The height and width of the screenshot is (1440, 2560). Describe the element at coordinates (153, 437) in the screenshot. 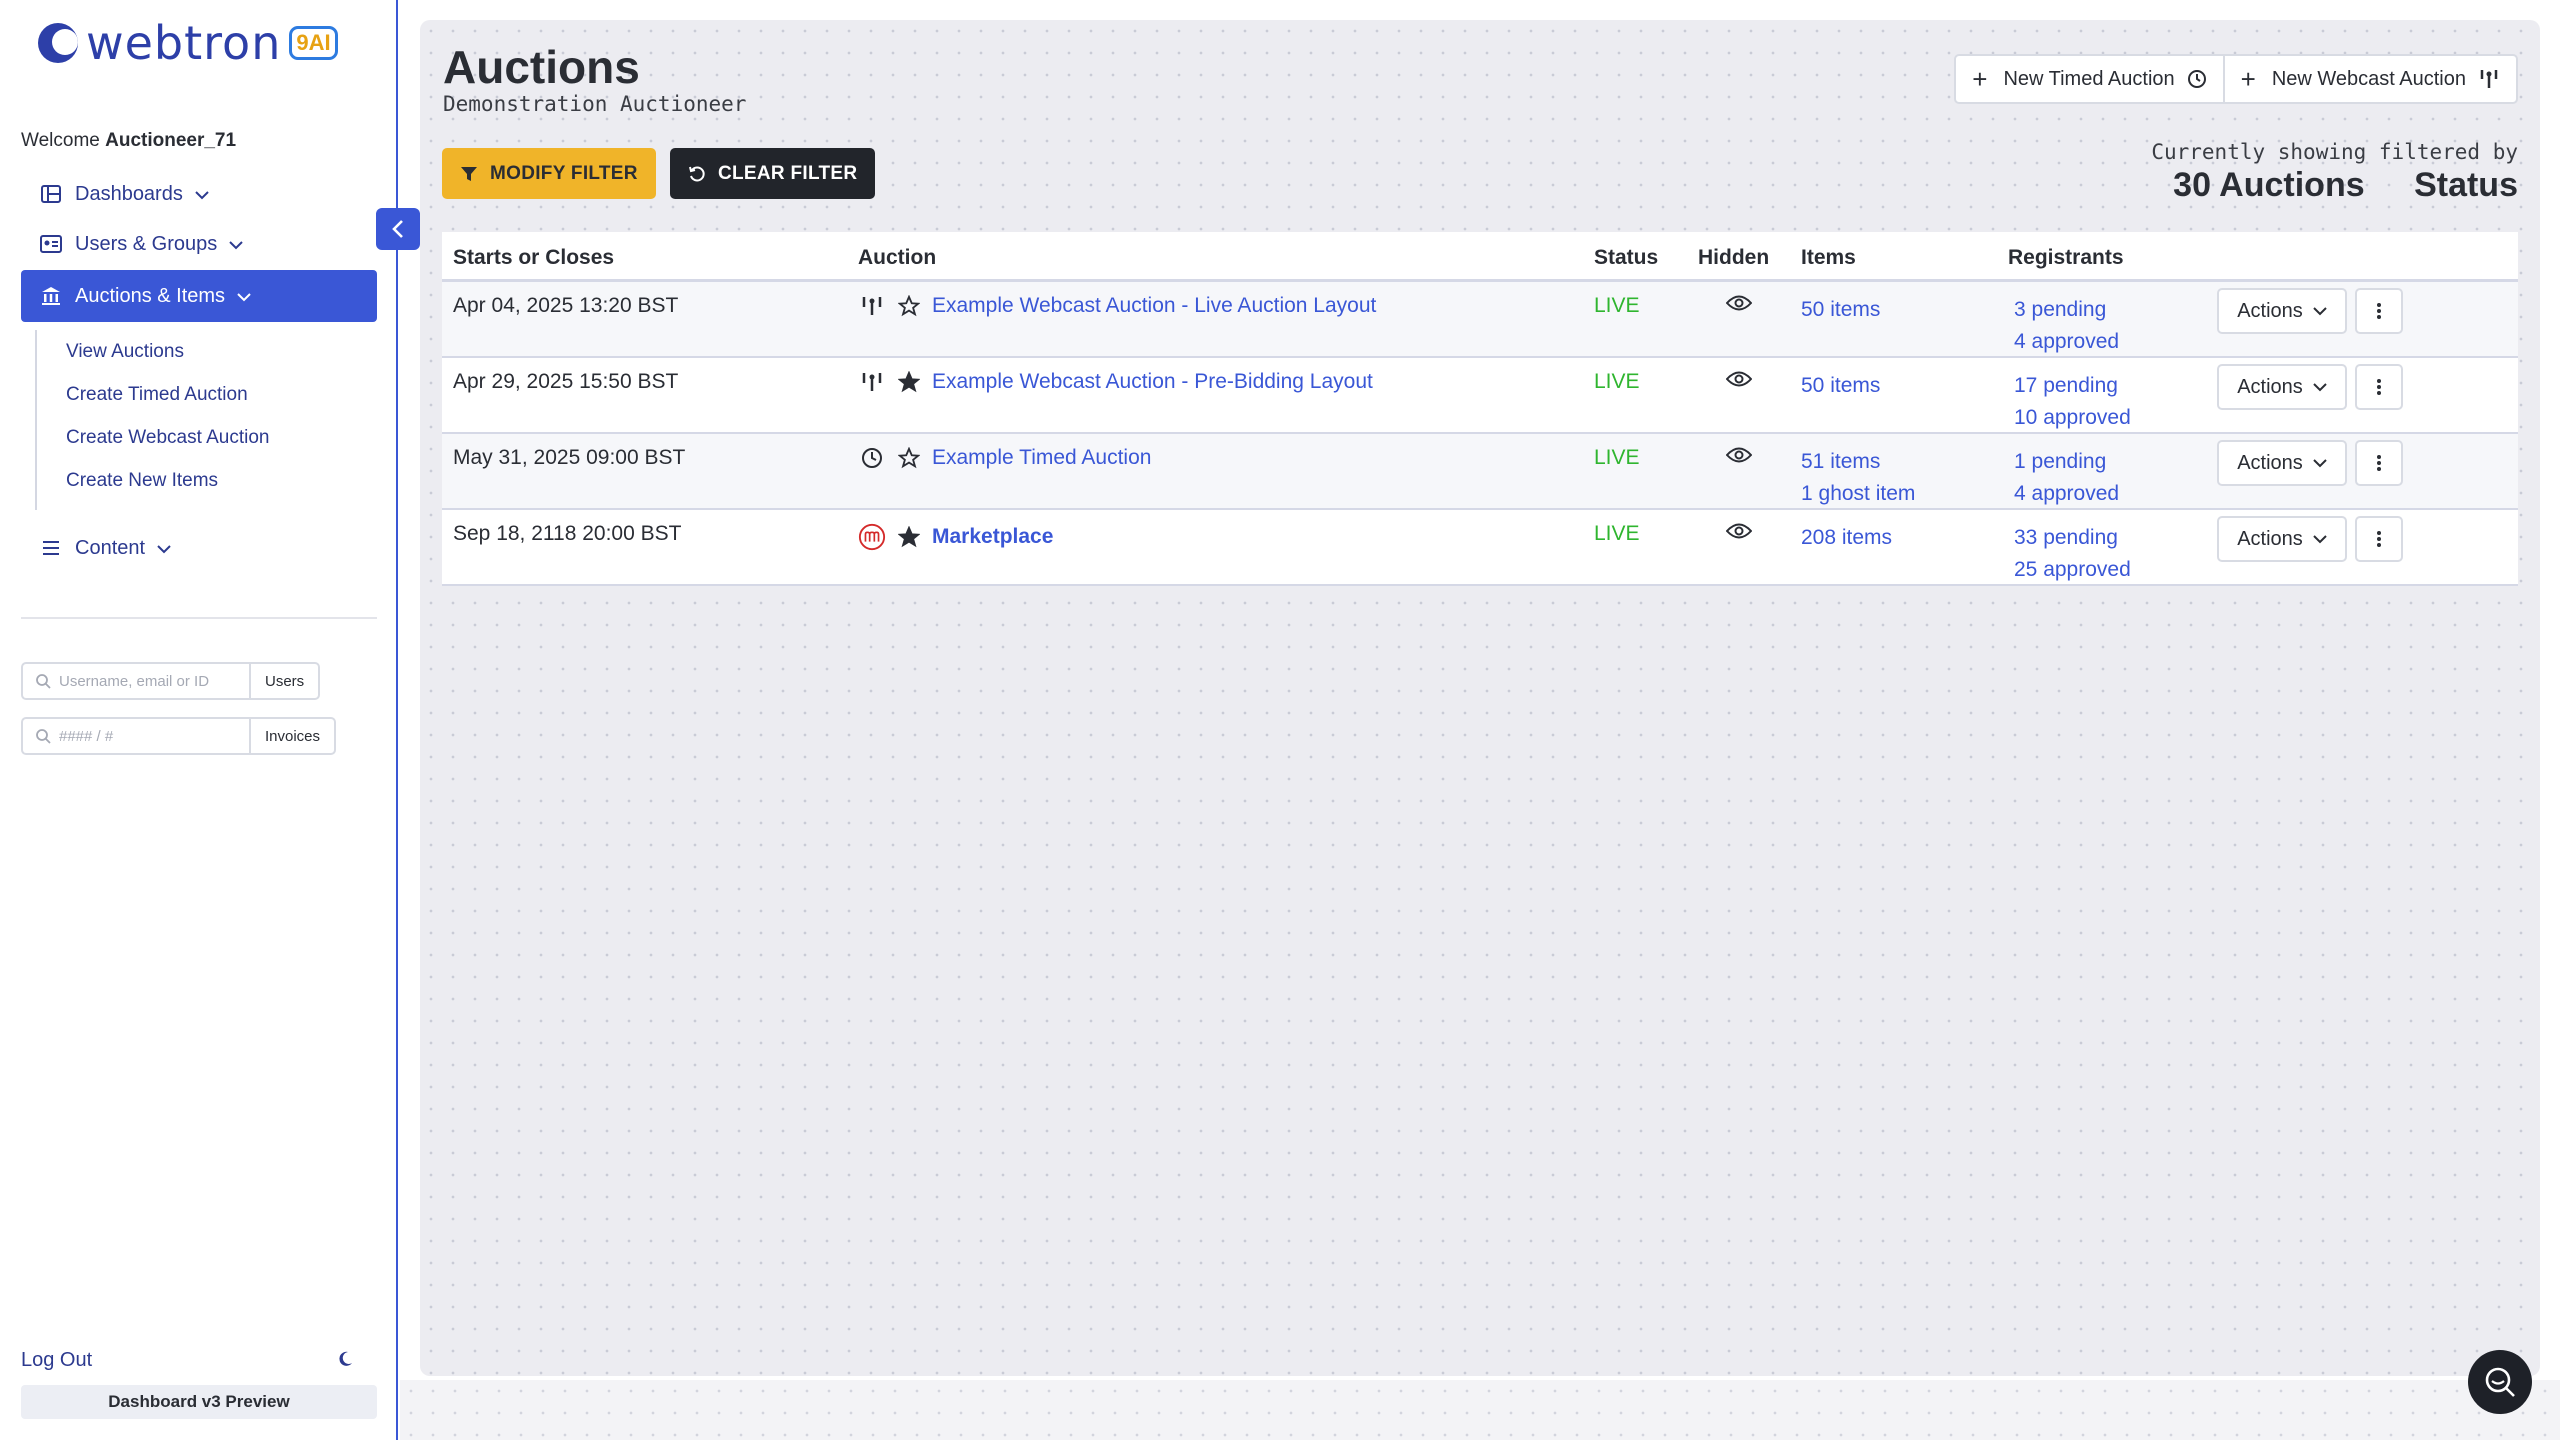

I see `subnav-create-webcast-auction: Create Webcast Auction` at that location.